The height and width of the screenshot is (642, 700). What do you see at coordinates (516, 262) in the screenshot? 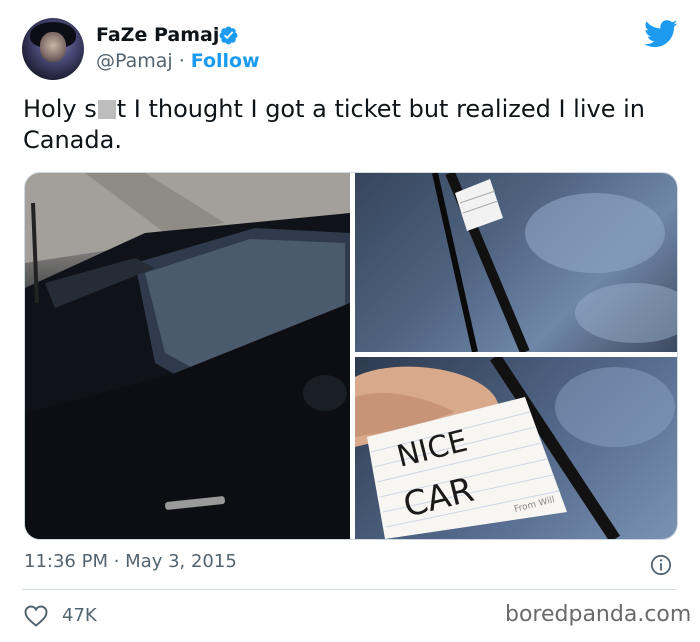
I see `photo-windshield-note` at bounding box center [516, 262].